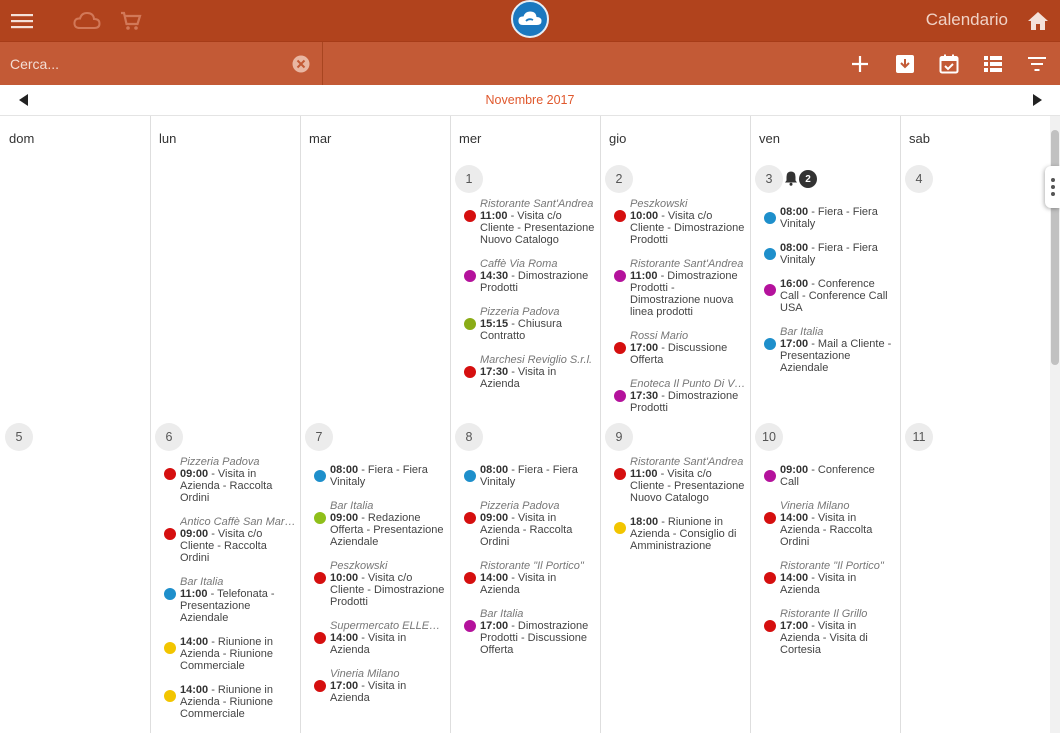 This screenshot has width=1060, height=733. I want to click on app-logo, so click(530, 19).